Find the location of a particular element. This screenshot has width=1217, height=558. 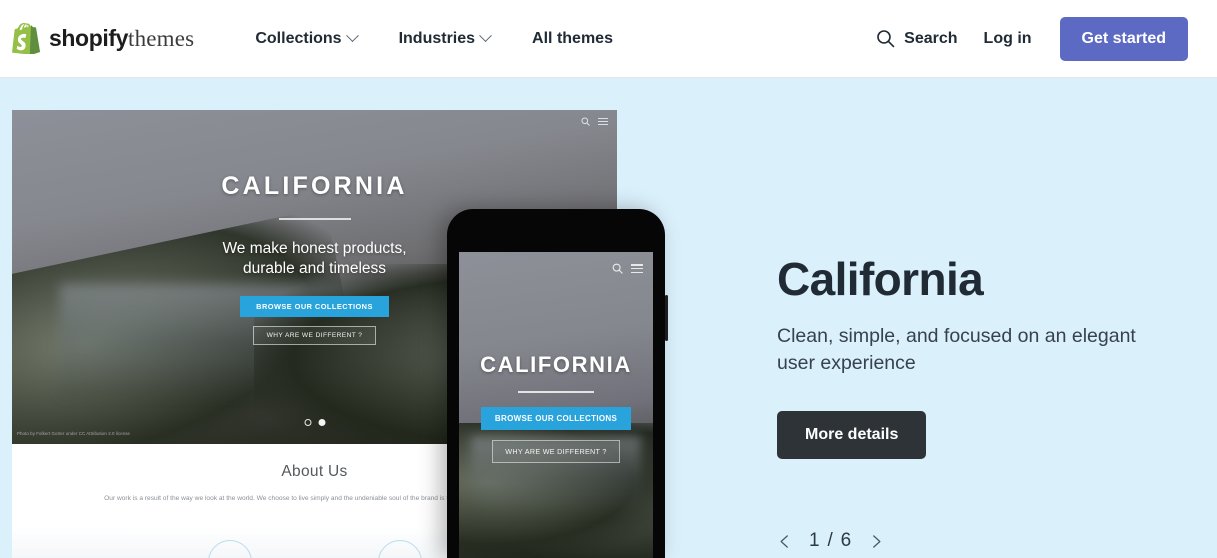

nav-label-industries: Industries is located at coordinates (437, 38).